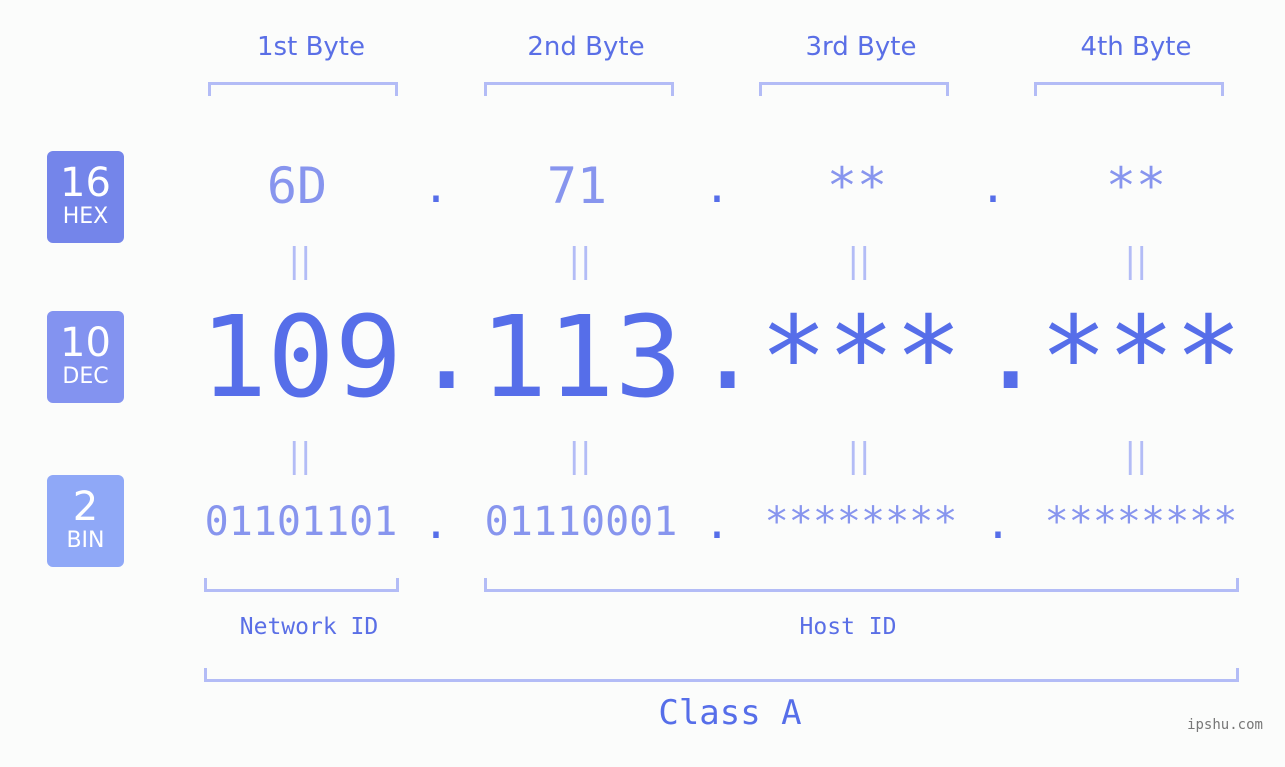 The height and width of the screenshot is (767, 1285). Describe the element at coordinates (586, 47) in the screenshot. I see `byte-header-2: 2nd Byte` at that location.